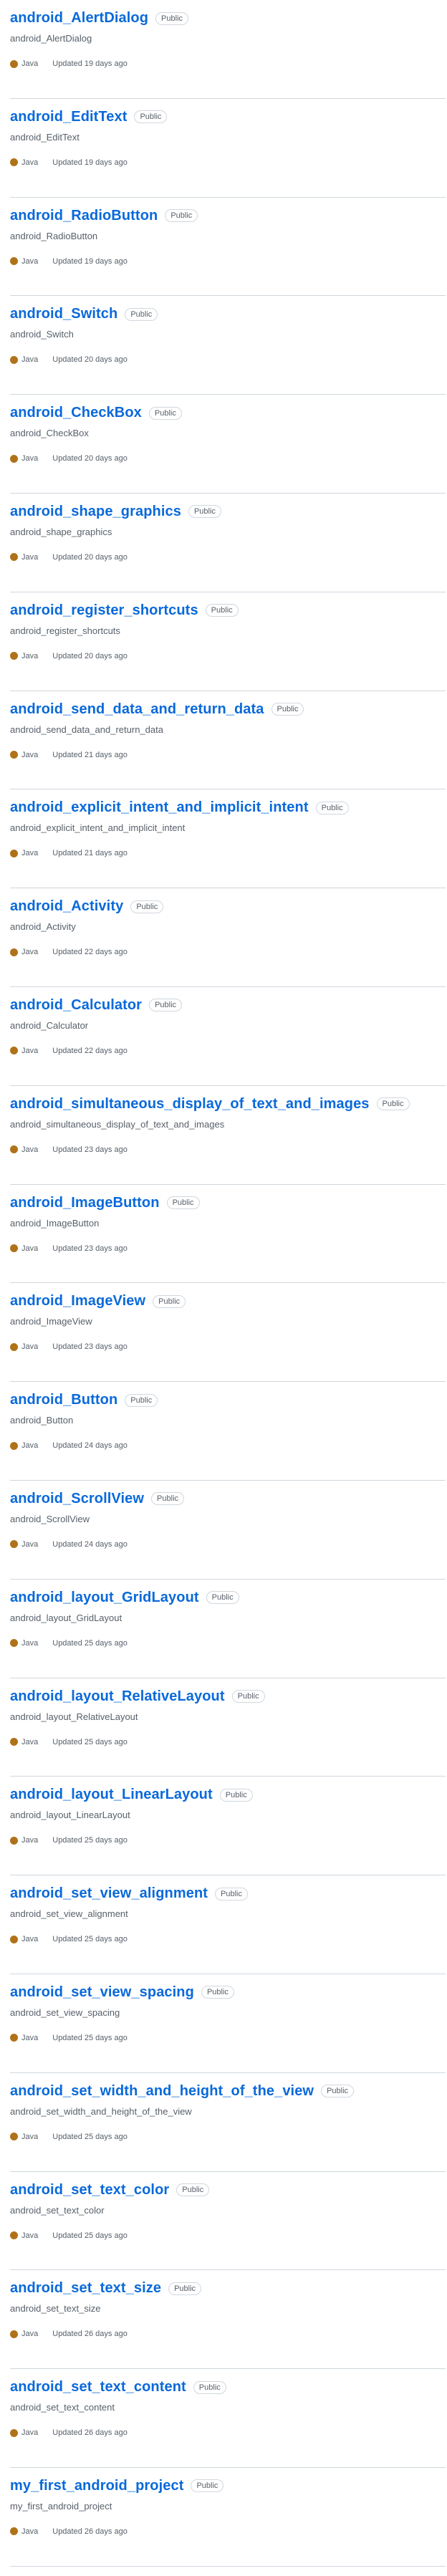 The width and height of the screenshot is (447, 2576). Describe the element at coordinates (118, 1697) in the screenshot. I see `repository-name-link: android_layout_RelativeLayout` at that location.